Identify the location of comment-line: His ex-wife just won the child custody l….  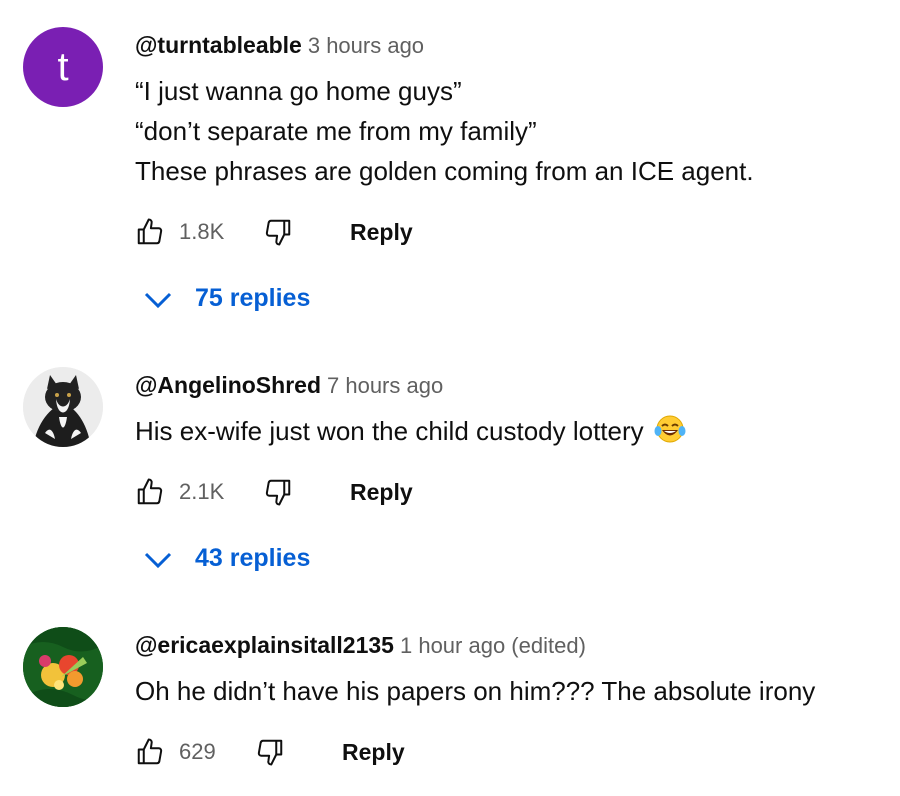
(389, 431).